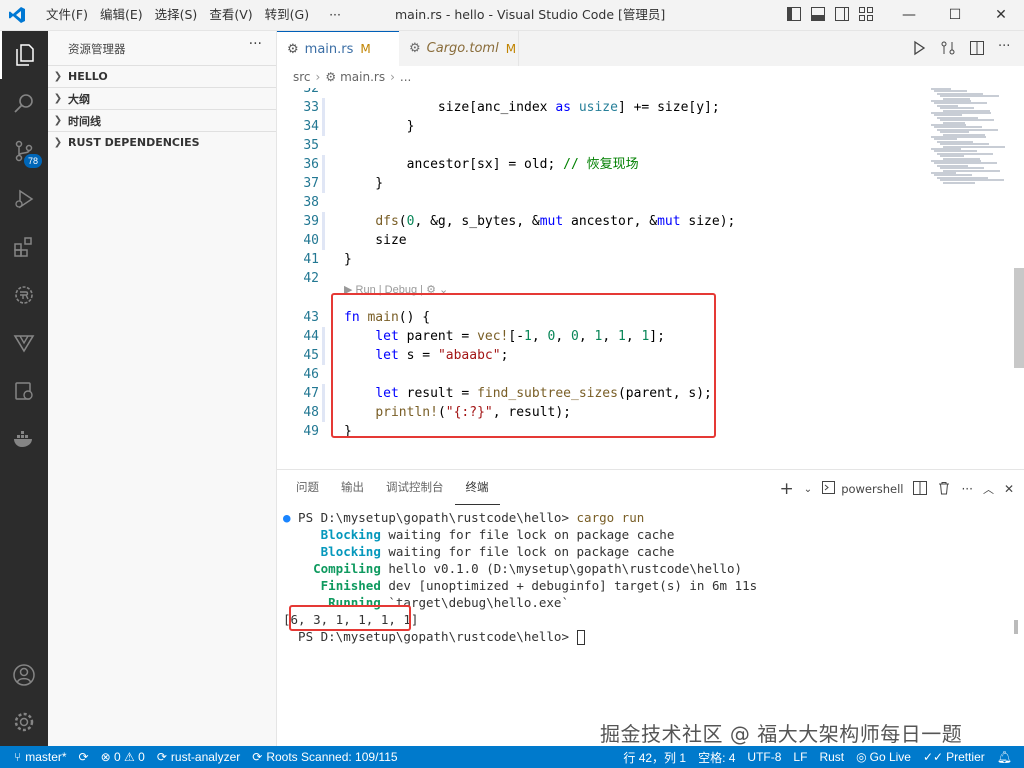 This screenshot has width=1024, height=768. Describe the element at coordinates (392, 77) in the screenshot. I see `chevron-right-icon: ›` at that location.